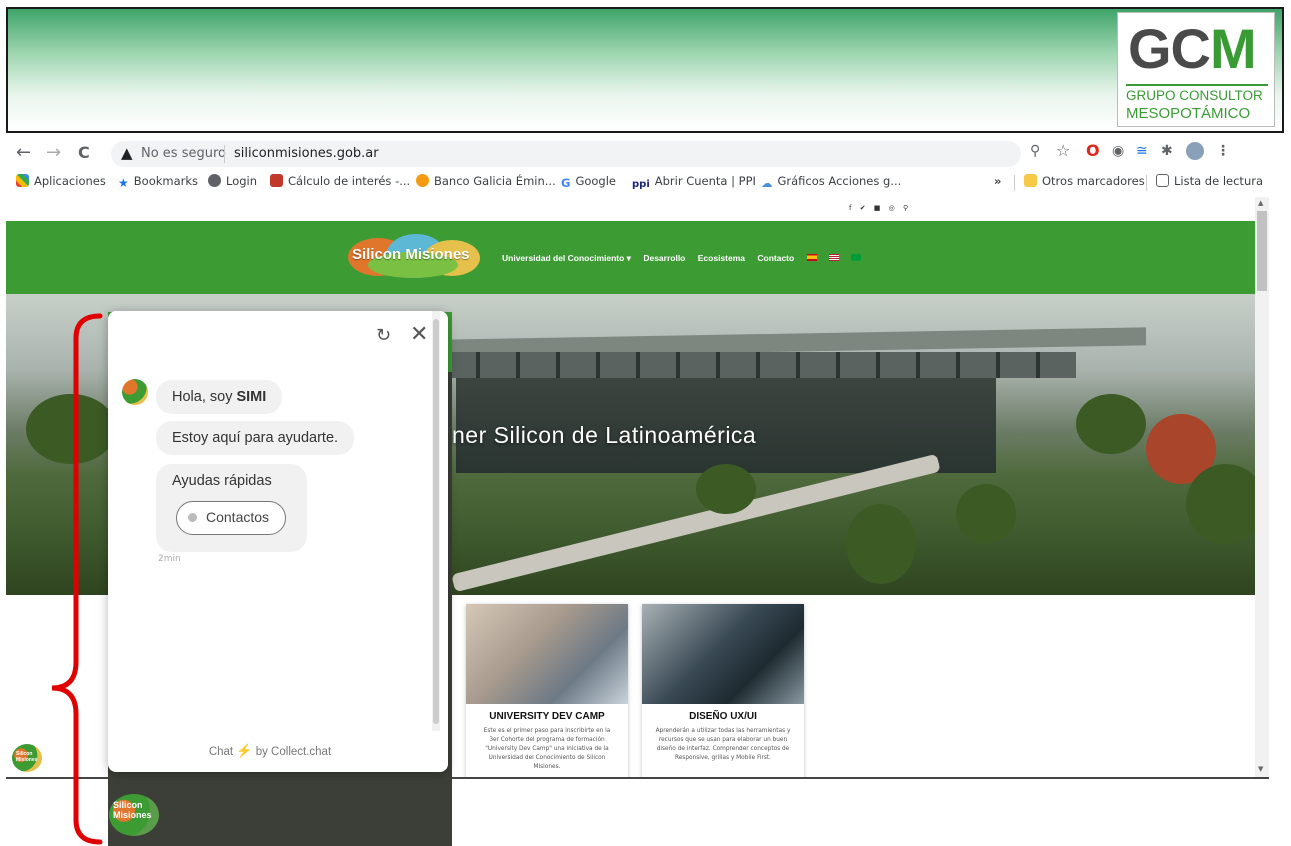 The height and width of the screenshot is (846, 1291). What do you see at coordinates (383, 335) in the screenshot?
I see `chat-reload-icon: ↻` at bounding box center [383, 335].